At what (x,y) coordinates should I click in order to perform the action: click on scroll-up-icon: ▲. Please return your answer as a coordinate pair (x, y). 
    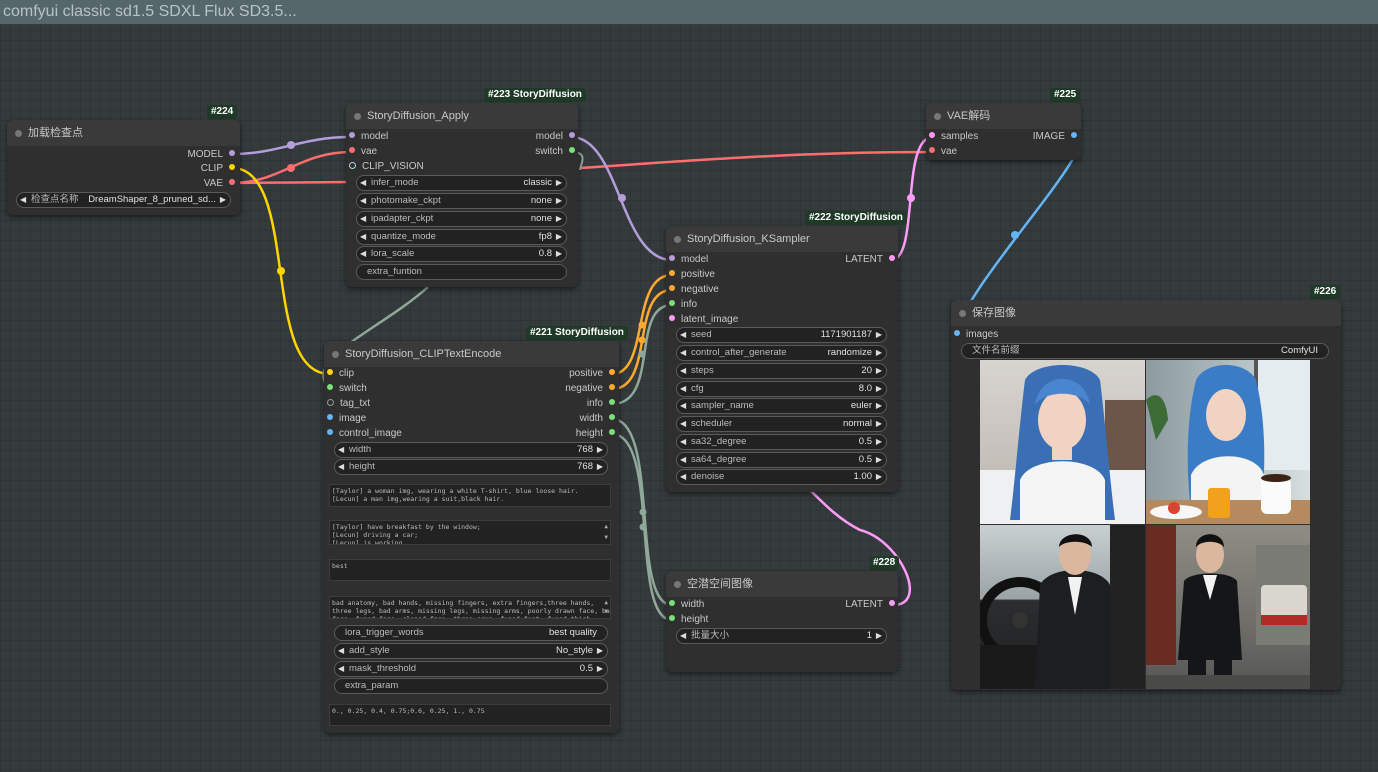
    Looking at the image, I should click on (606, 527).